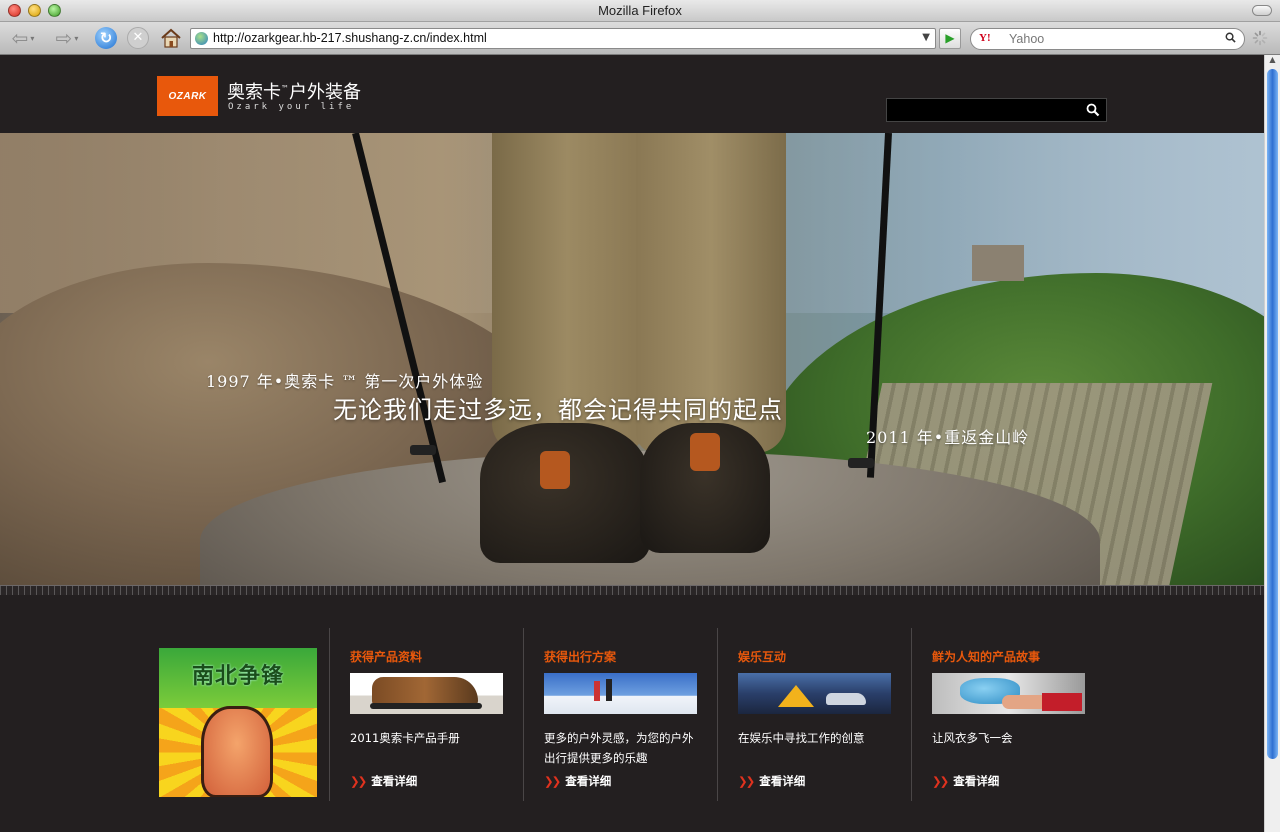 The width and height of the screenshot is (1280, 832). What do you see at coordinates (996, 110) in the screenshot?
I see `site-search-input` at bounding box center [996, 110].